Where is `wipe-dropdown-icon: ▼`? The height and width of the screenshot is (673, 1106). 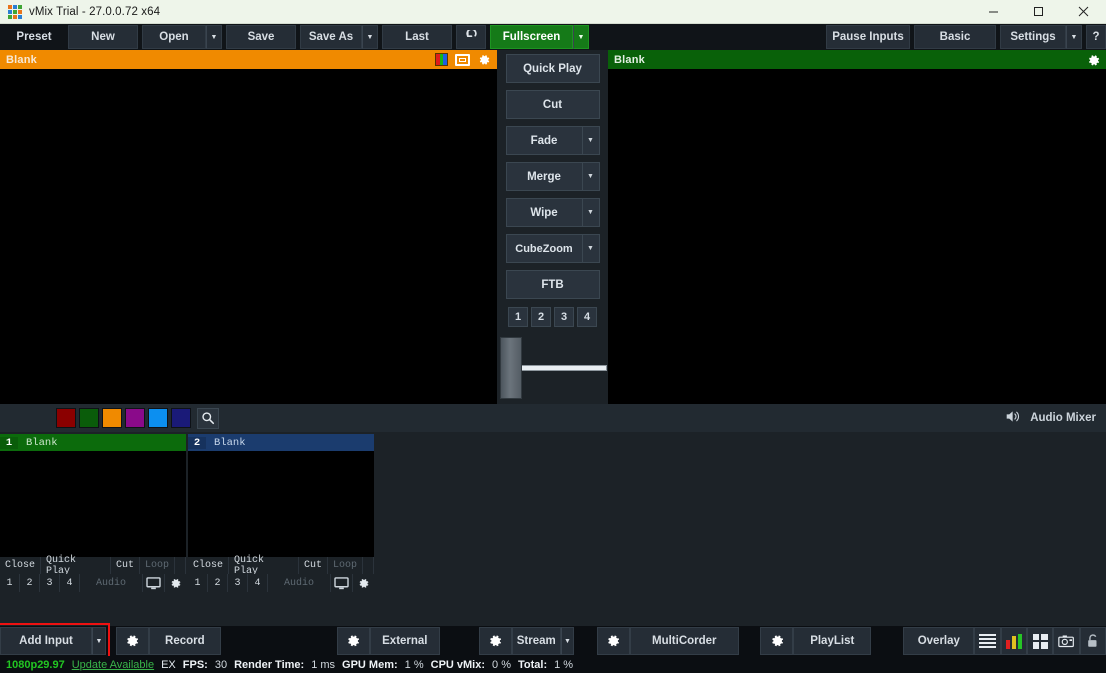 wipe-dropdown-icon: ▼ is located at coordinates (591, 212).